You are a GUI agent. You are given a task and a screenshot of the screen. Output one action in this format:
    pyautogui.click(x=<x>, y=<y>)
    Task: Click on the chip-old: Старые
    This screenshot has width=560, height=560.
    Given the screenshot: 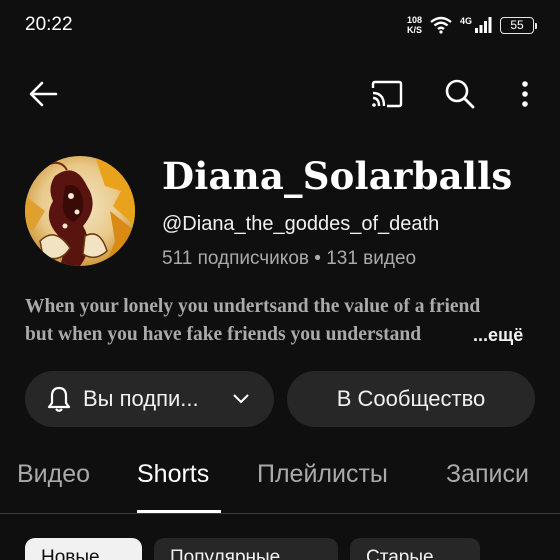 What is the action you would take?
    pyautogui.click(x=415, y=549)
    